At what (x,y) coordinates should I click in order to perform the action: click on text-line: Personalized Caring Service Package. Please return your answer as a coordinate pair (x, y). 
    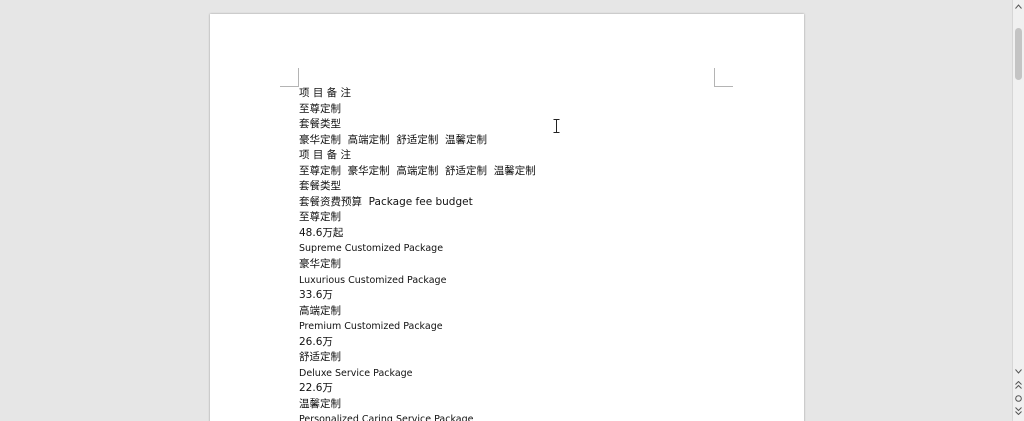
    Looking at the image, I should click on (514, 416).